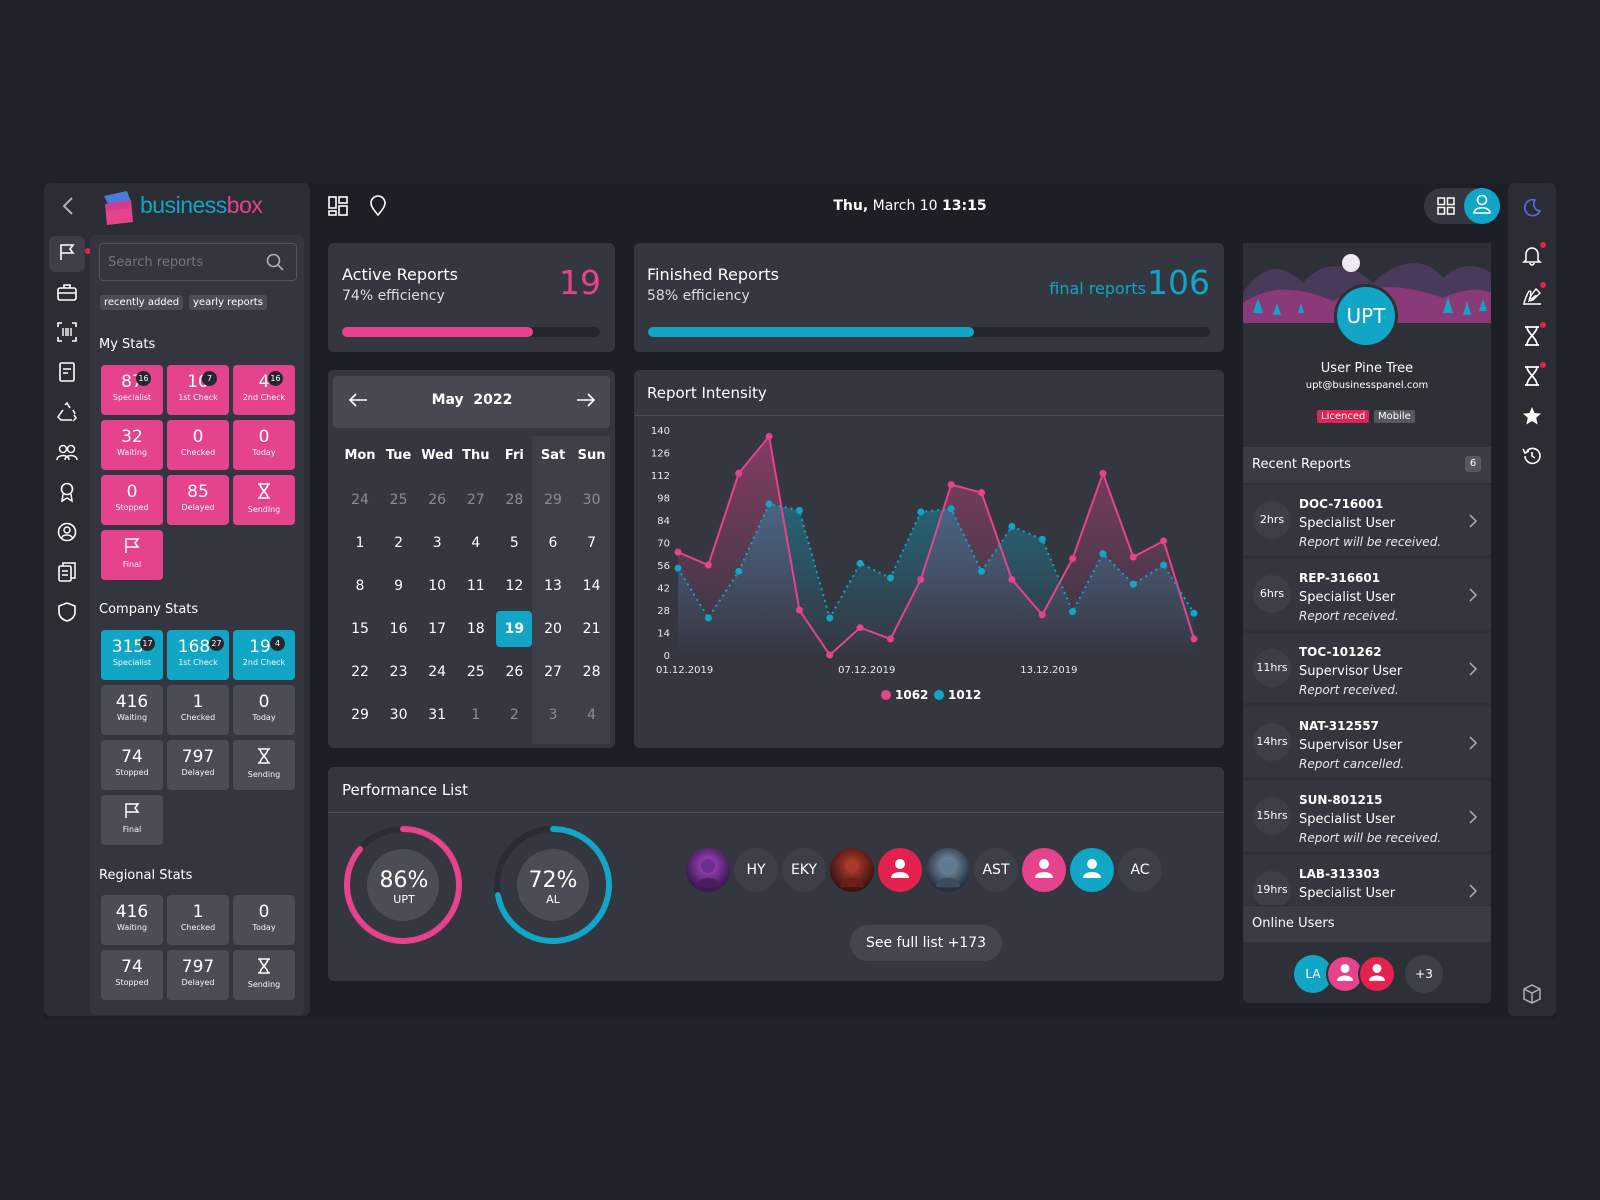  Describe the element at coordinates (360, 672) in the screenshot. I see `calendar-day: 22` at that location.